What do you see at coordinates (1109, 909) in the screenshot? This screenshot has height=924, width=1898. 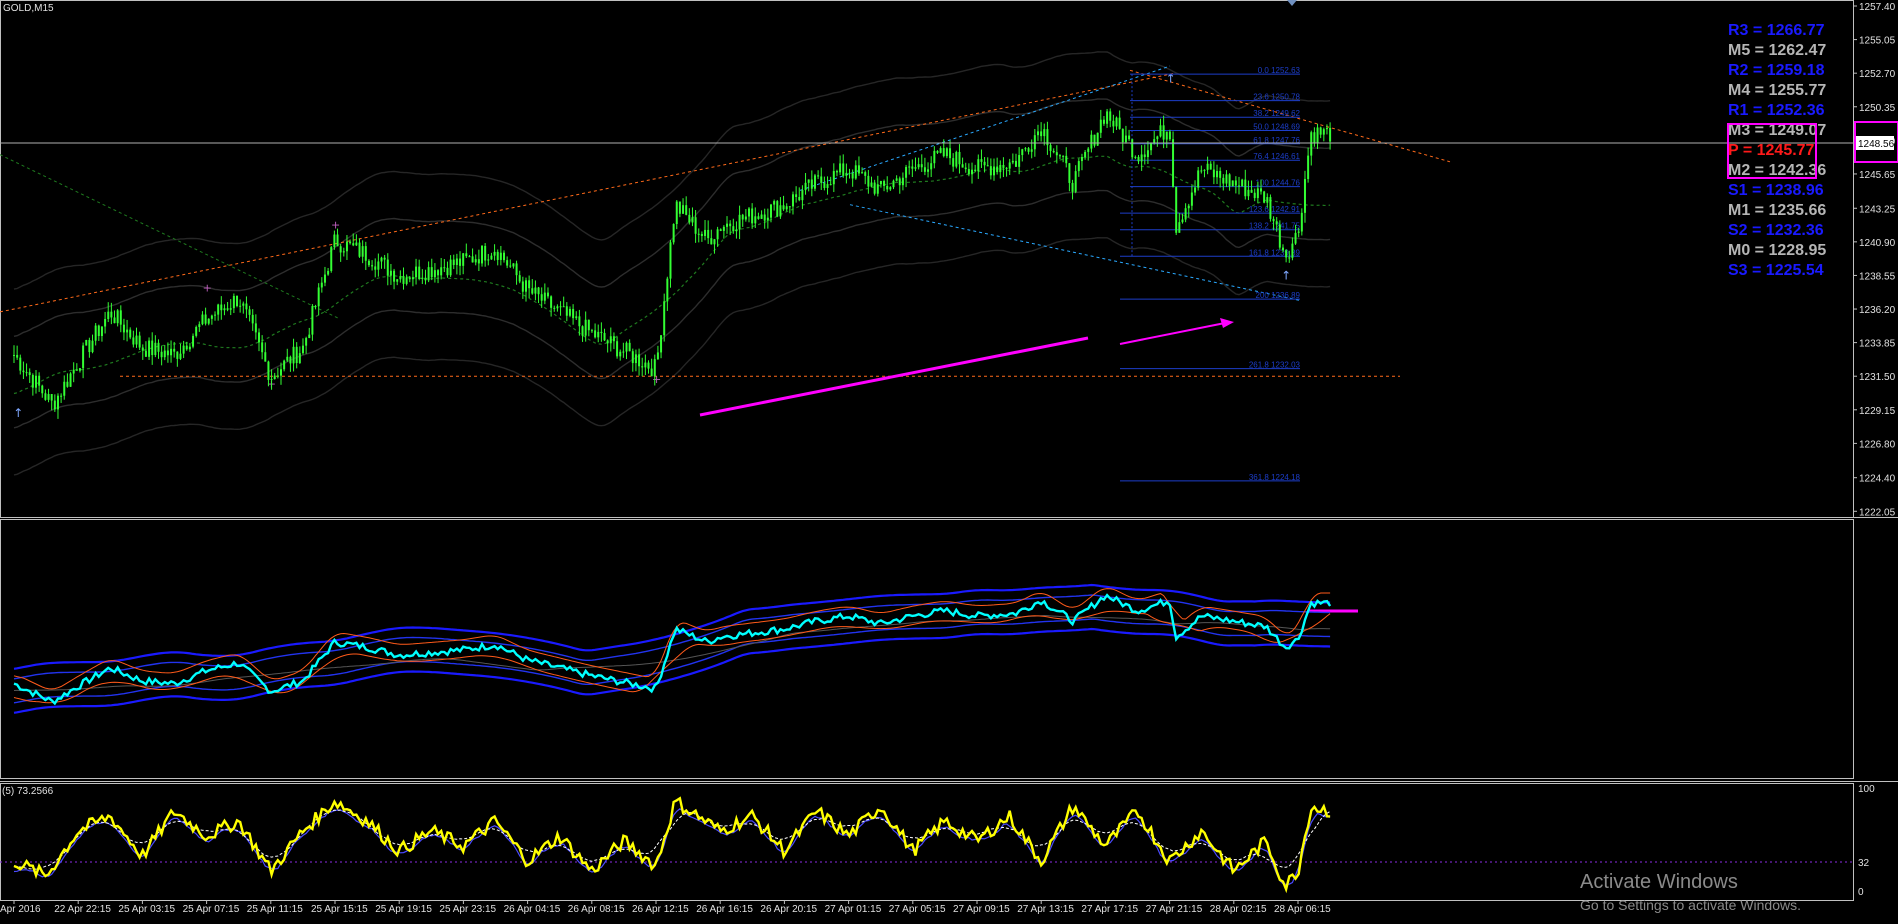 I see `time-tick-label: 27 Apr 17:15` at bounding box center [1109, 909].